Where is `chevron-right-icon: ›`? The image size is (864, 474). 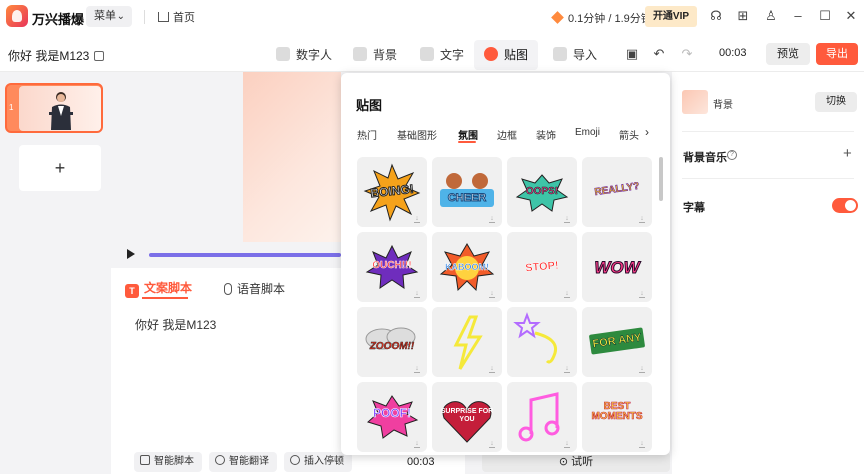
chevron-right-icon: › is located at coordinates (647, 132).